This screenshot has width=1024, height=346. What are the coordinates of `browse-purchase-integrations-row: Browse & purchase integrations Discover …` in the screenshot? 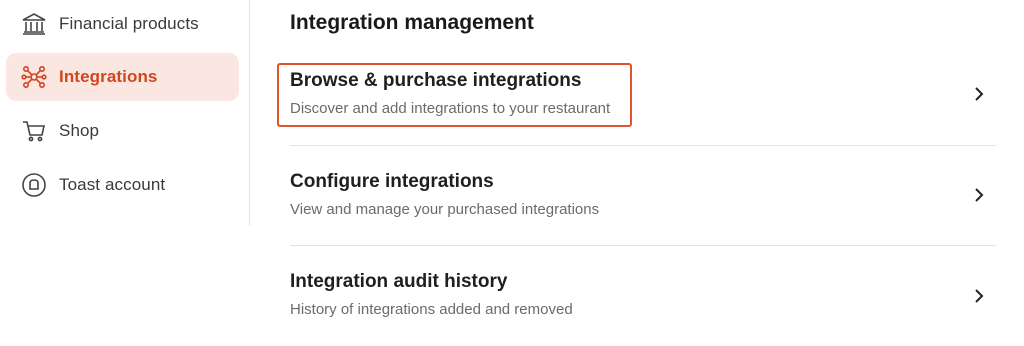 It's located at (643, 94).